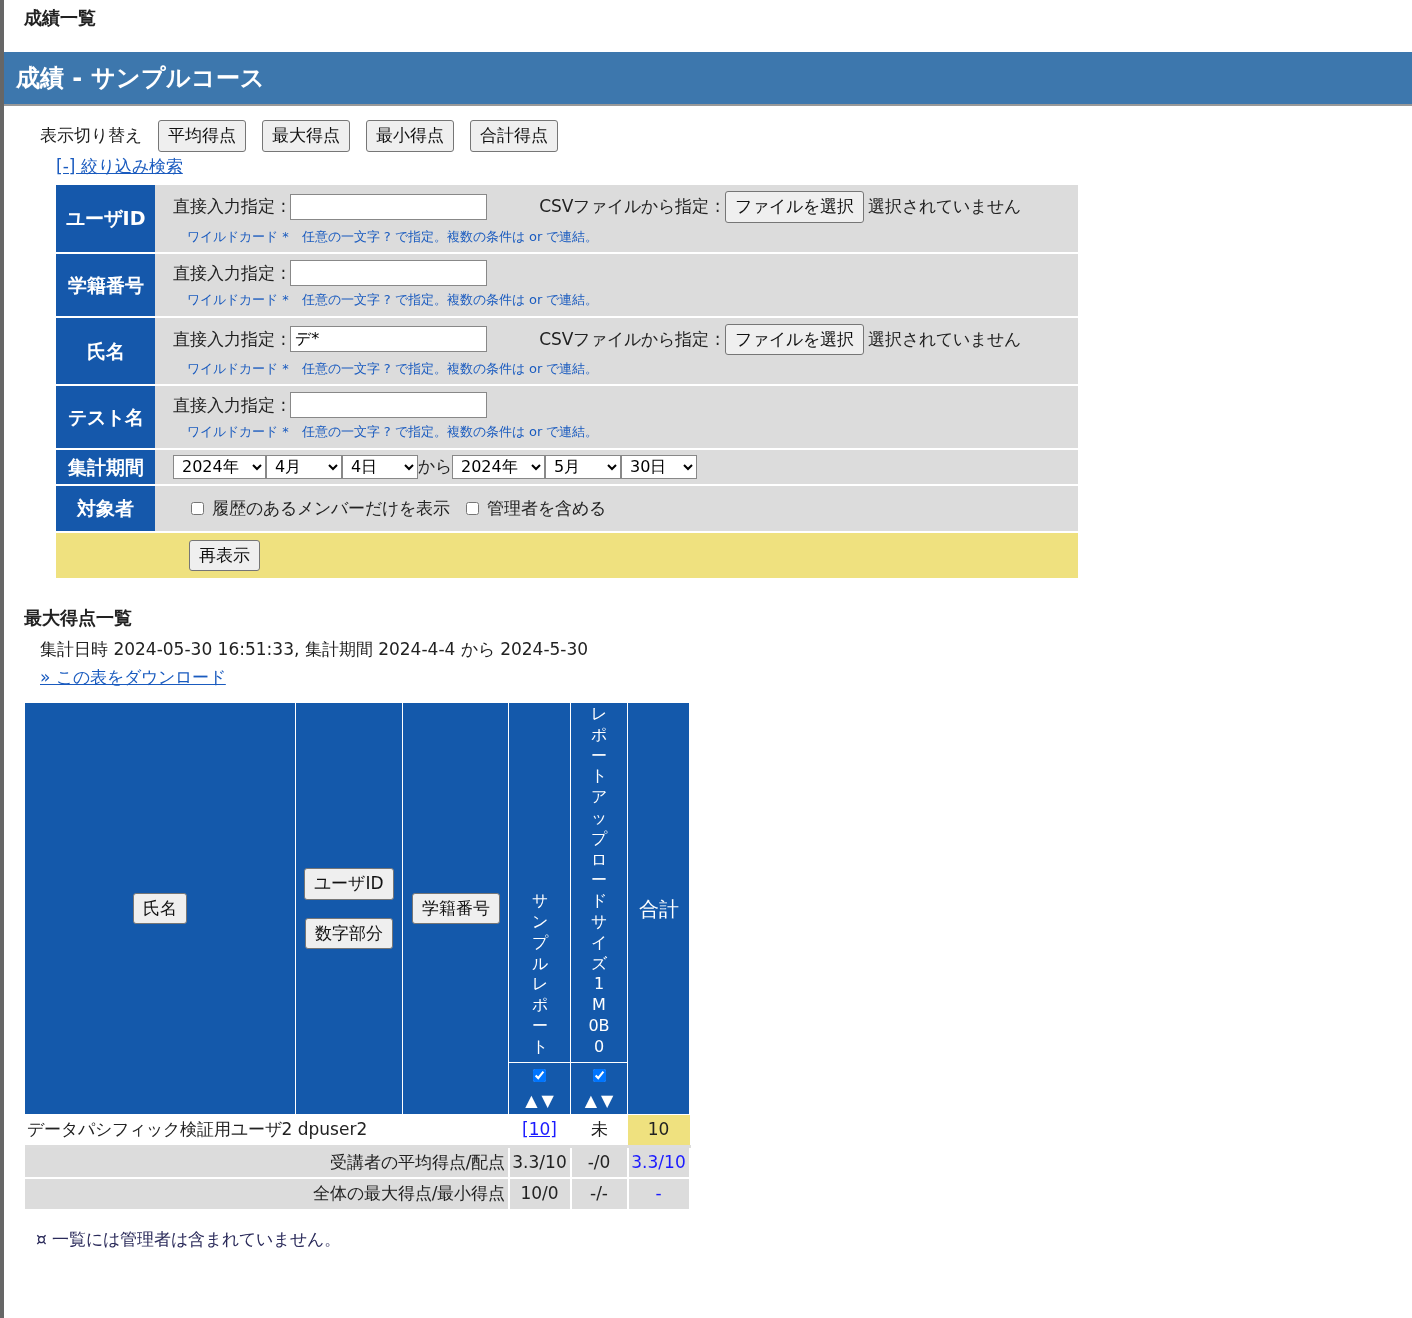 This screenshot has height=1318, width=1412. I want to click on date-select: 30日, so click(659, 466).